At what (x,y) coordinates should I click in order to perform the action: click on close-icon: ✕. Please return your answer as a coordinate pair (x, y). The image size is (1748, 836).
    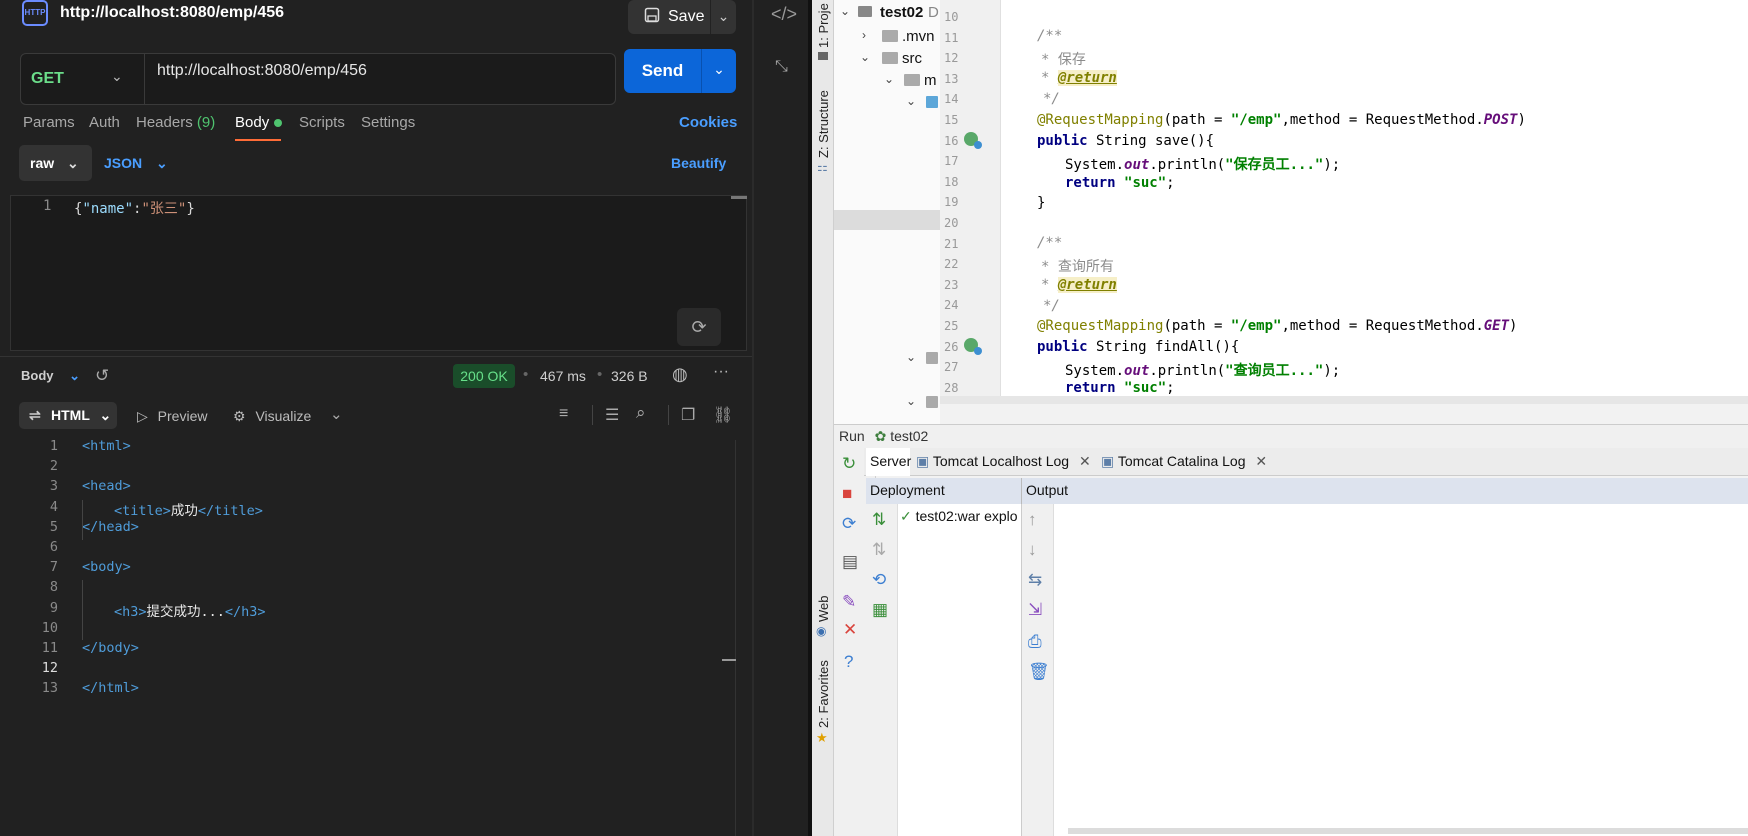
    Looking at the image, I should click on (850, 630).